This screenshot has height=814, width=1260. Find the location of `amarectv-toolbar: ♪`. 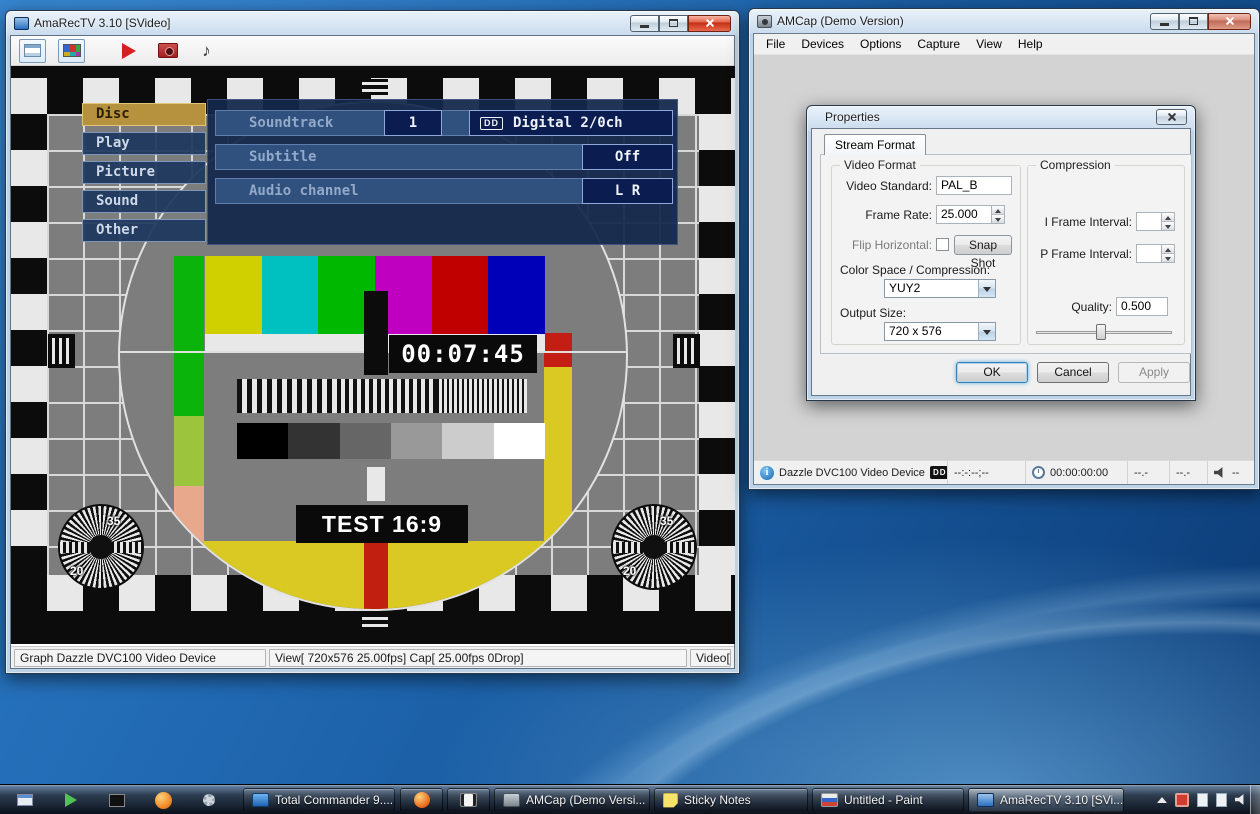

amarectv-toolbar: ♪ is located at coordinates (372, 51).